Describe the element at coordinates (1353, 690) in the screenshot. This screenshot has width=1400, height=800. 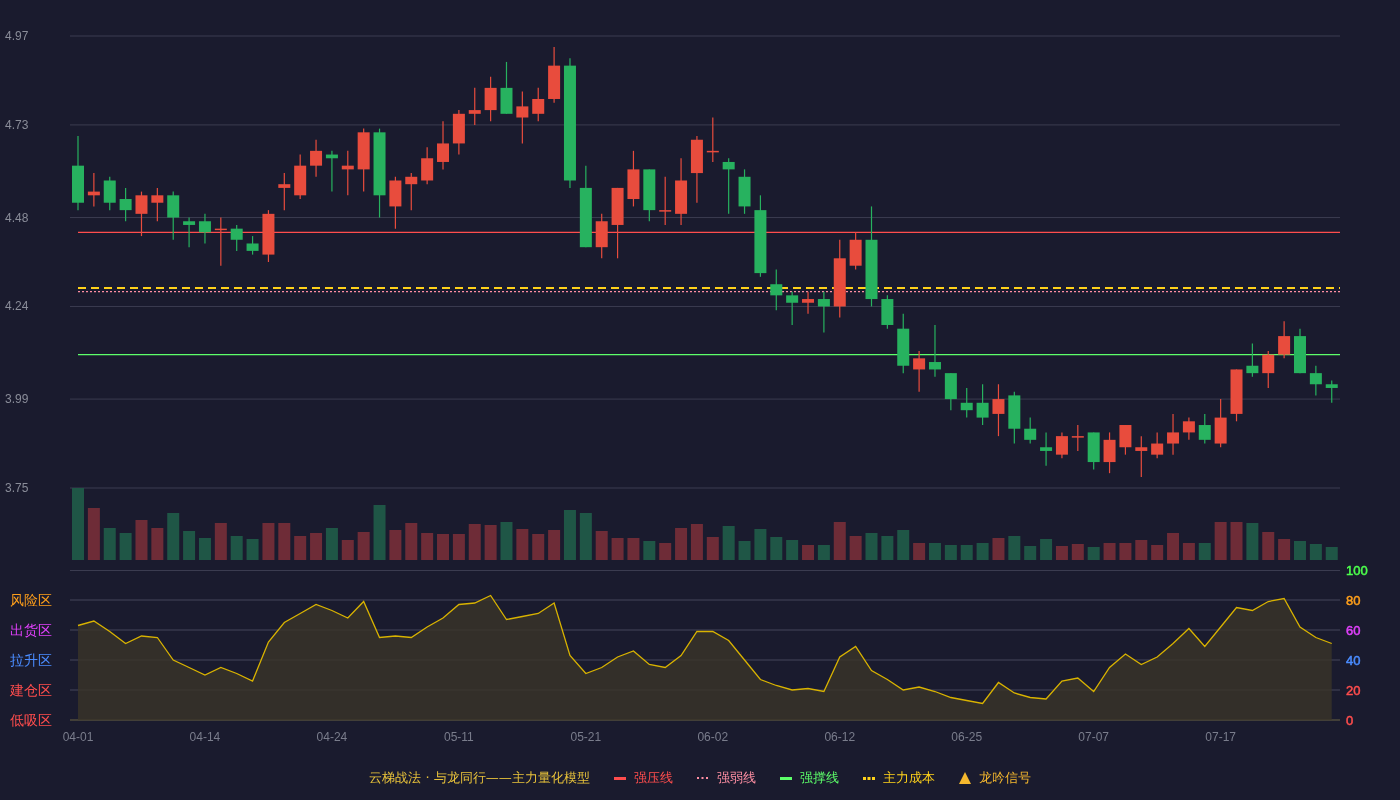
I see `axis-label: 20` at that location.